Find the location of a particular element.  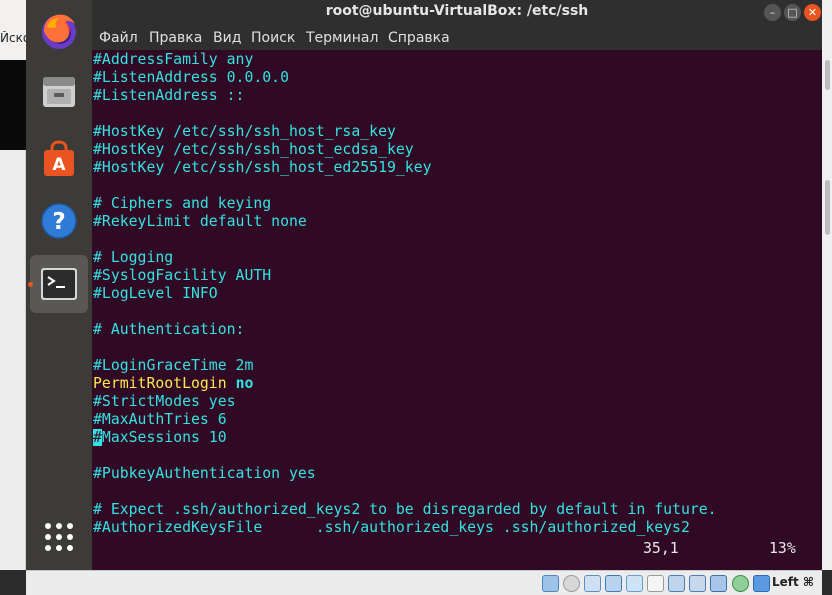

shopping-bag-icon: A is located at coordinates (59, 158).